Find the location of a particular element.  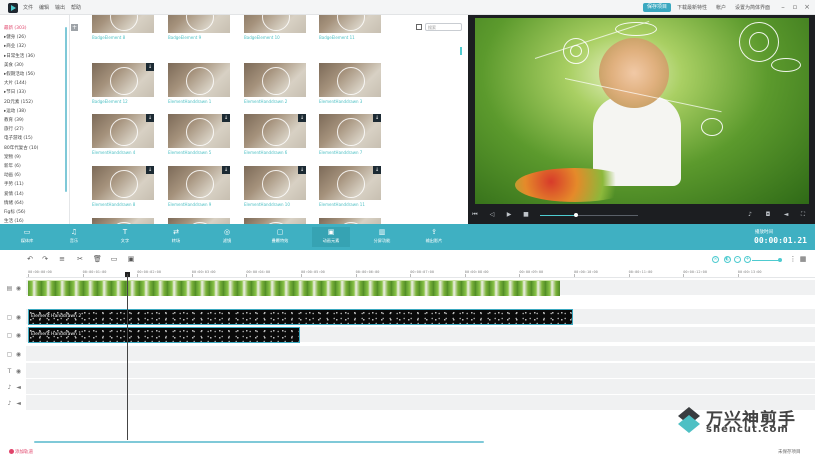

media-scrollbar is located at coordinates (461, 51).